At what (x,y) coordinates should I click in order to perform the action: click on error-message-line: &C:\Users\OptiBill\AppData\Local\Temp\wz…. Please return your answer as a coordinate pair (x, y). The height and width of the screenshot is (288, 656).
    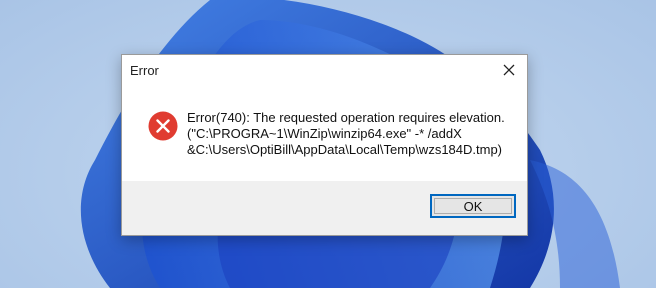
    Looking at the image, I should click on (345, 149).